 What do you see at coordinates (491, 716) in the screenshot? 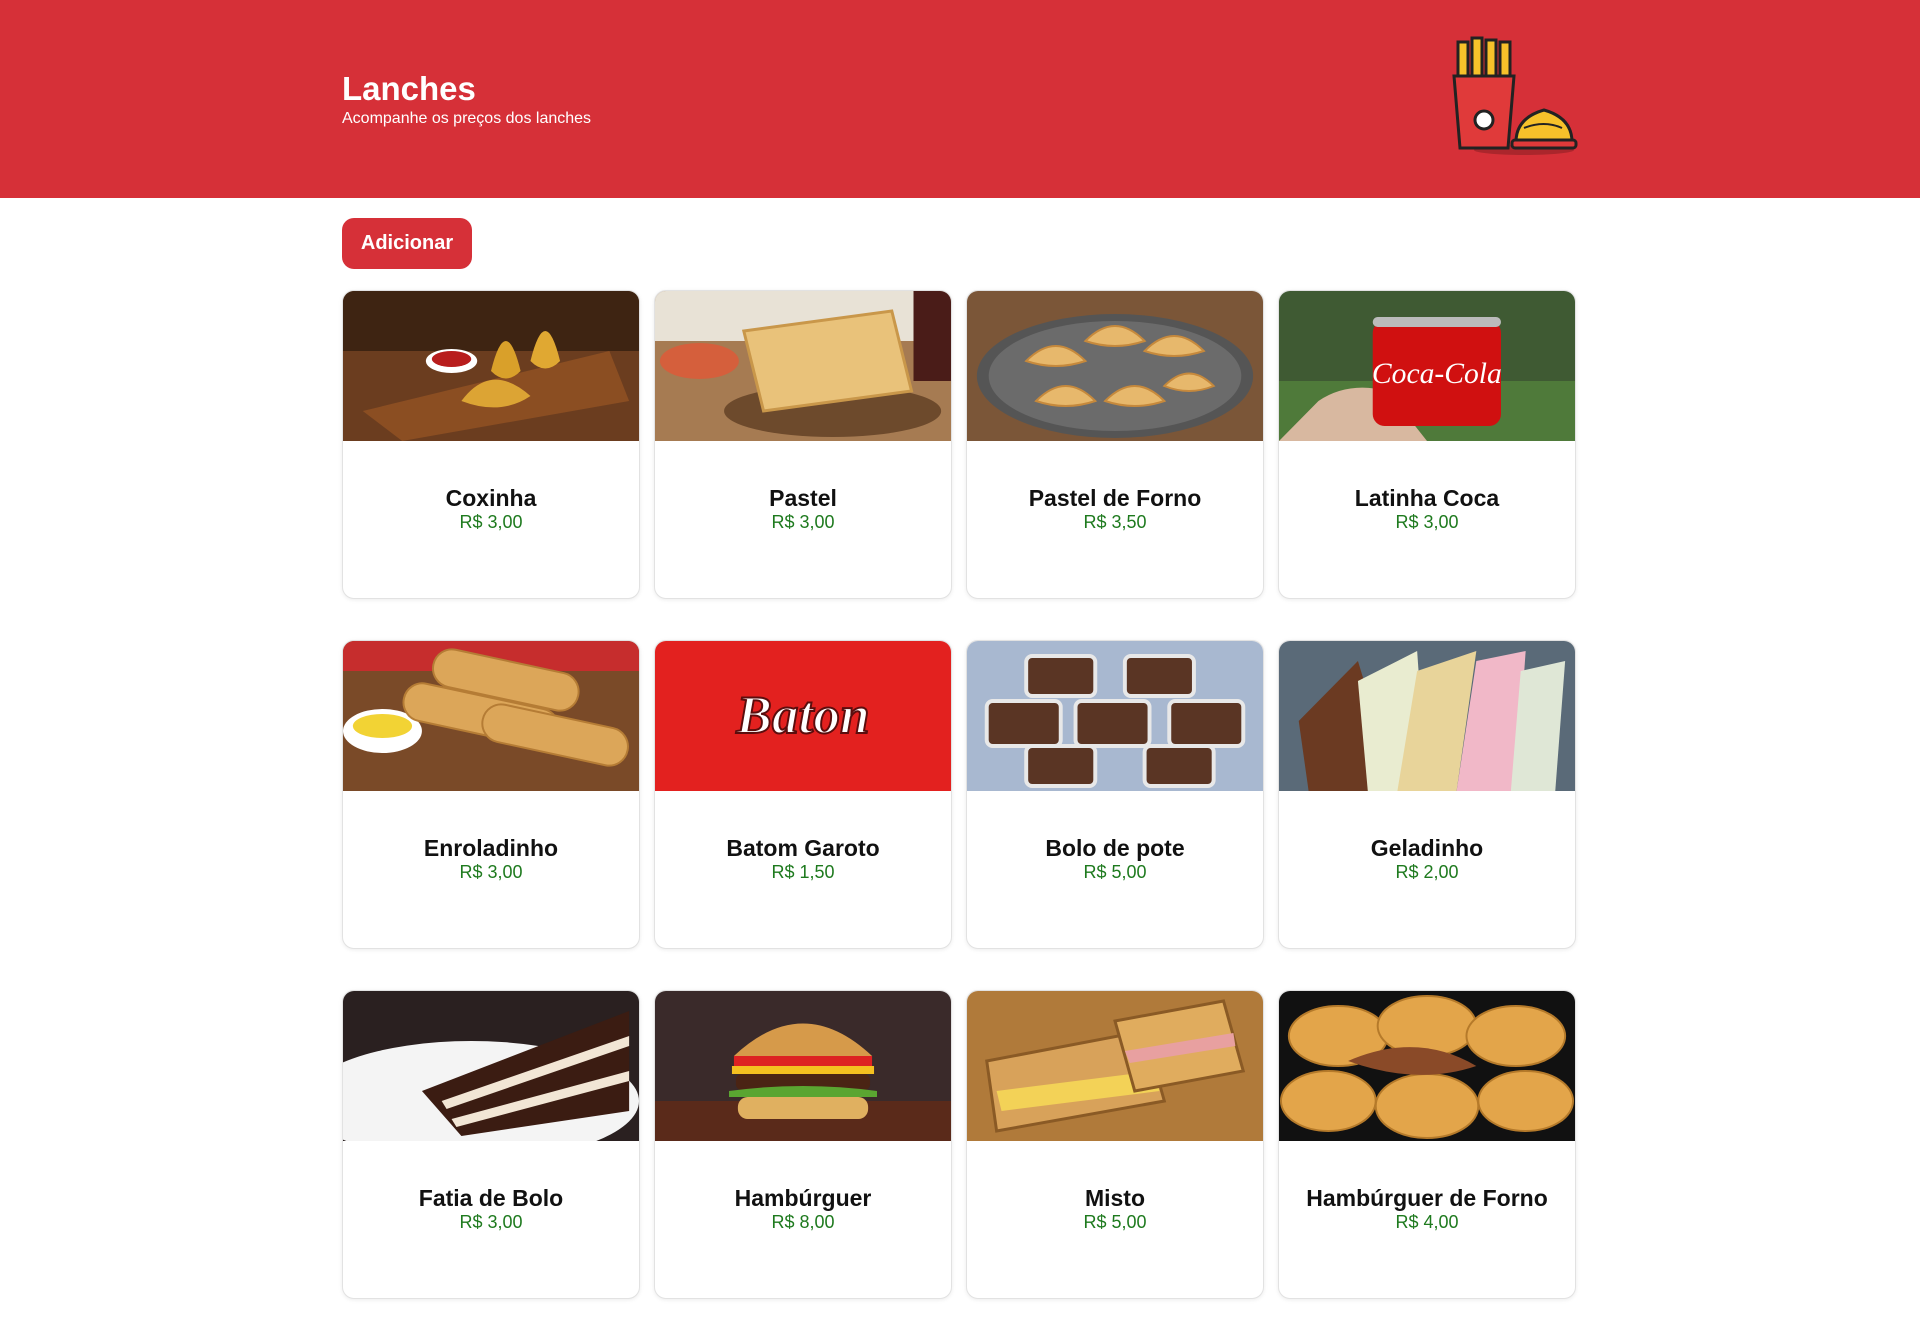
I see `enroladinho-image` at bounding box center [491, 716].